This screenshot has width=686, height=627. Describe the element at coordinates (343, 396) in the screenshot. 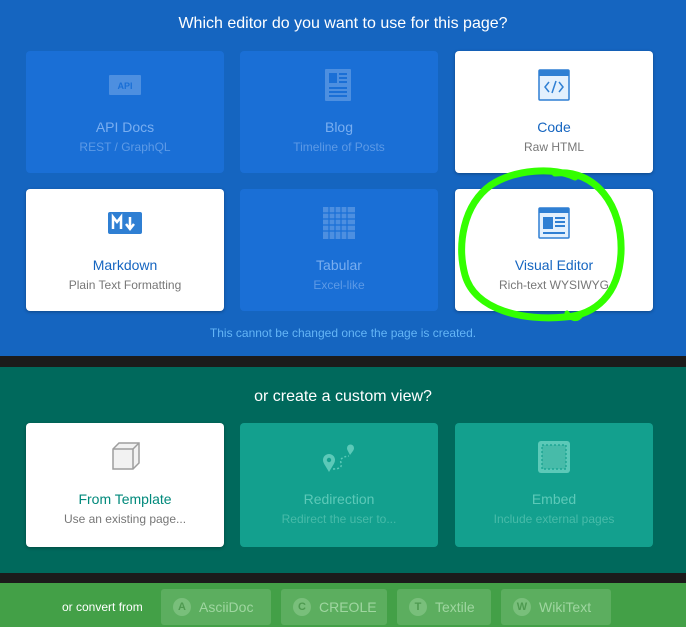

I see `custom-view-heading: or create a custom view?` at that location.